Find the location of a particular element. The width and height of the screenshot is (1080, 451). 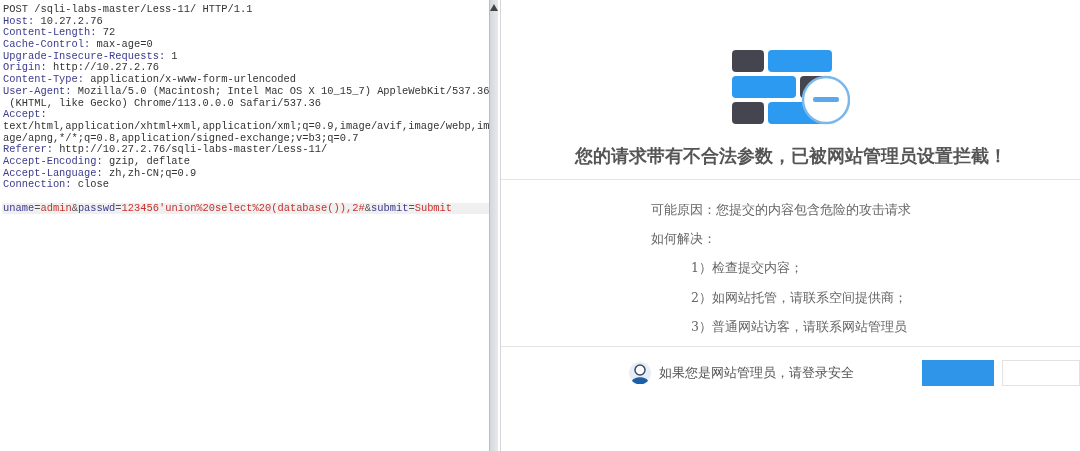

header-line: Upgrade-Insecure-Requests: 1 is located at coordinates (90, 56).